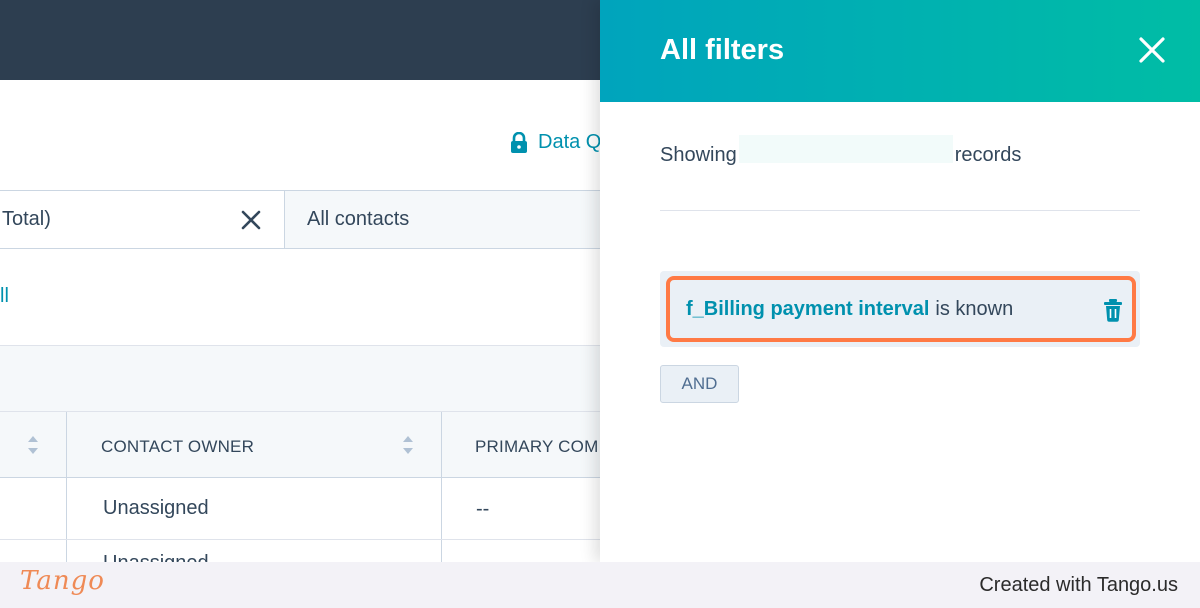 The height and width of the screenshot is (608, 1200). I want to click on tab-label: All contacts, so click(358, 219).